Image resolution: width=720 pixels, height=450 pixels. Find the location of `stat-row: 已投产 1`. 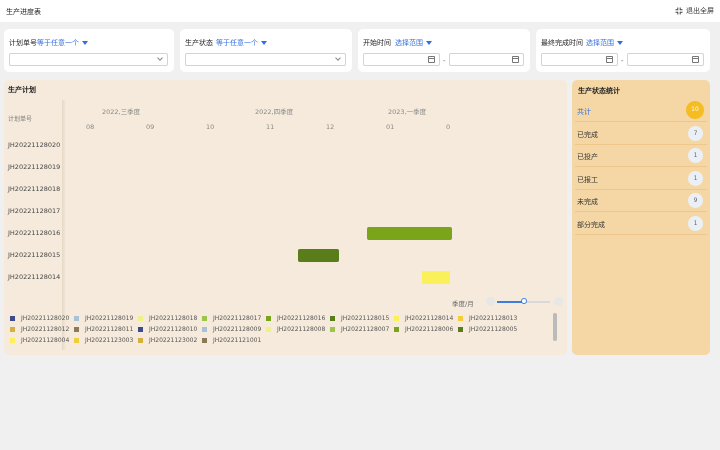

stat-row: 已投产 1 is located at coordinates (641, 156).